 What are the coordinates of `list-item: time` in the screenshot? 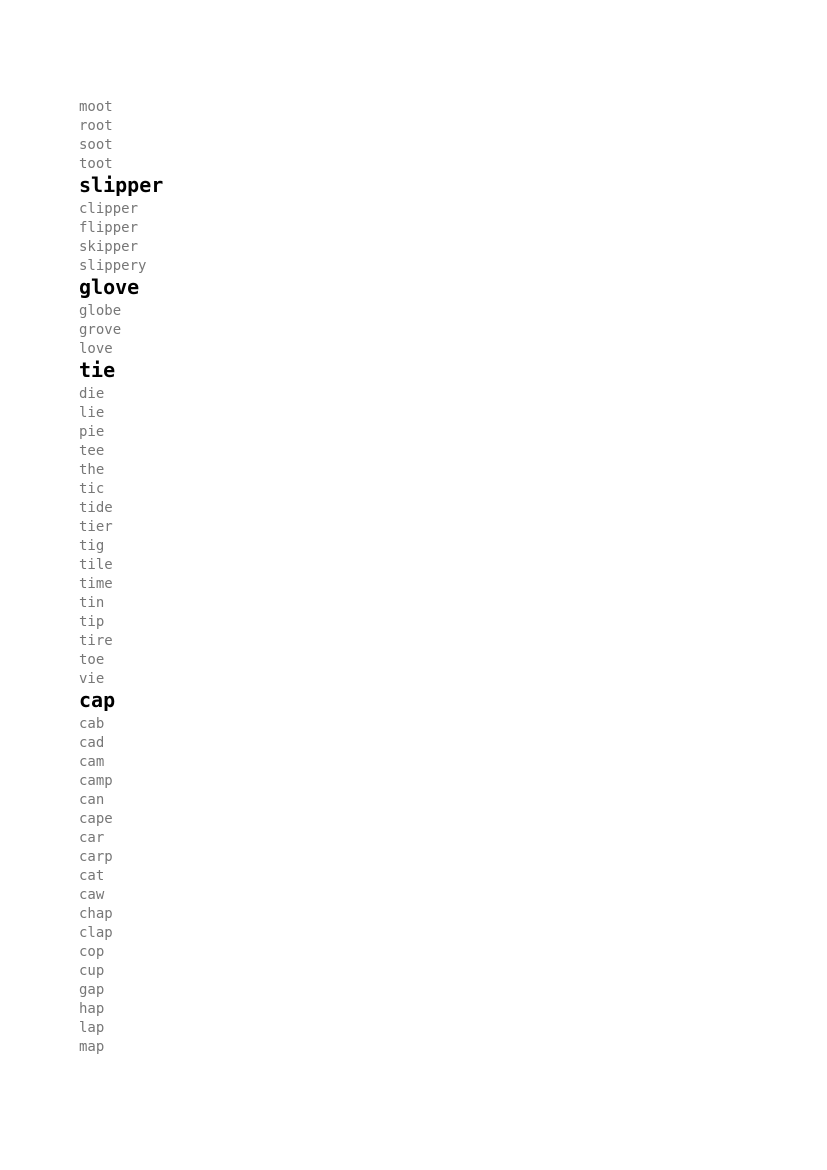 It's located at (409, 584).